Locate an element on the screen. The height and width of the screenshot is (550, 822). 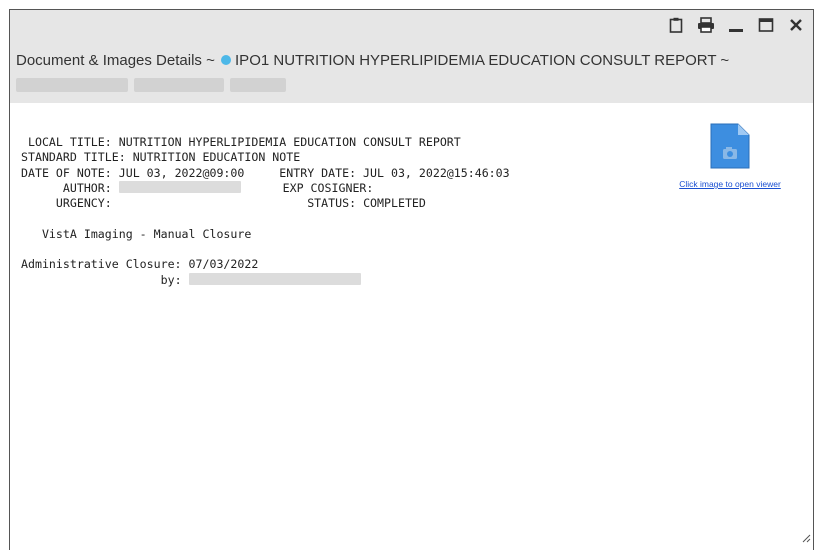
resize-handle-icon is located at coordinates (806, 539).